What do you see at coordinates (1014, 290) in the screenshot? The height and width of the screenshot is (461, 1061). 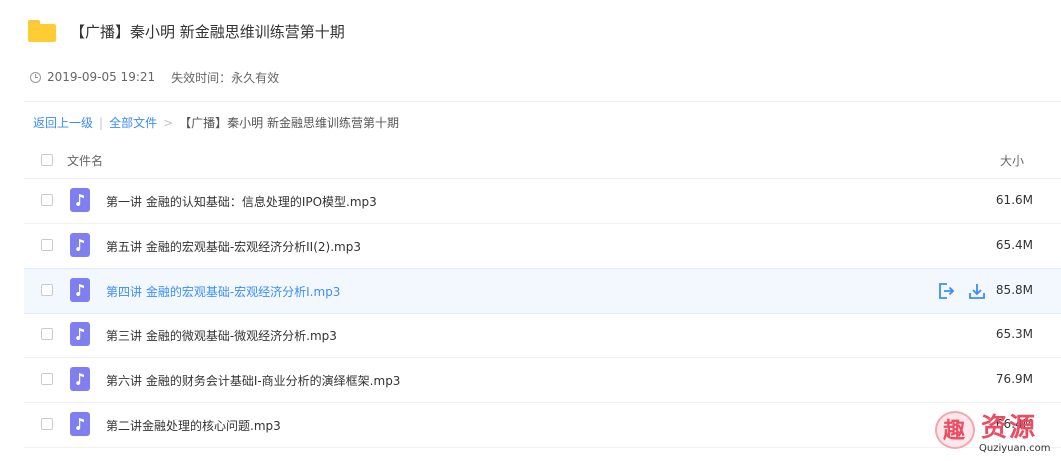 I see `file-size: 85.8M` at bounding box center [1014, 290].